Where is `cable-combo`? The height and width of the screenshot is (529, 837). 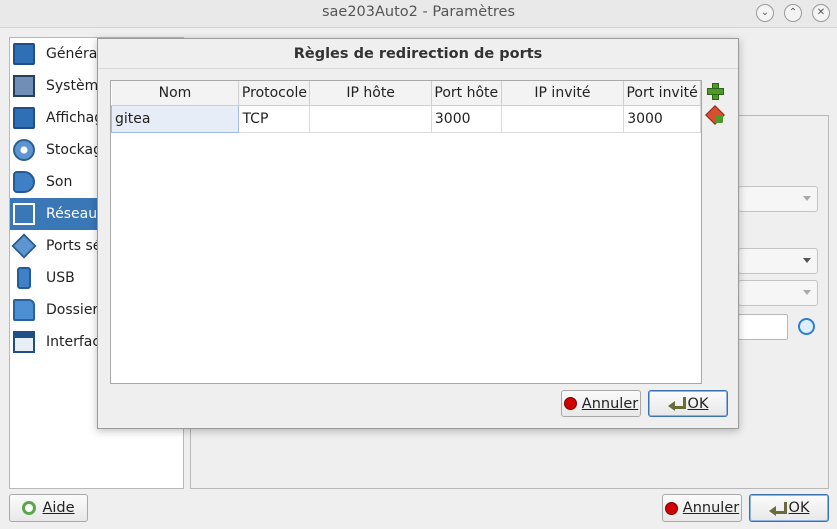 cable-combo is located at coordinates (778, 293).